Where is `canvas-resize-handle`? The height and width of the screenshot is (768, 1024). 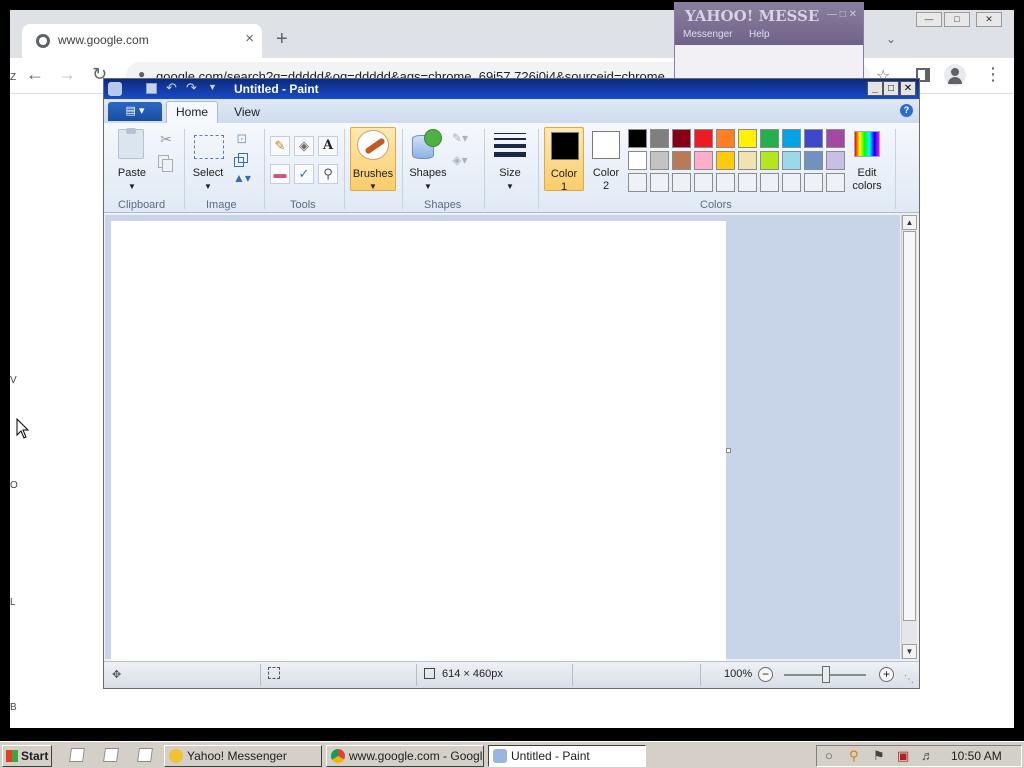 canvas-resize-handle is located at coordinates (728, 450).